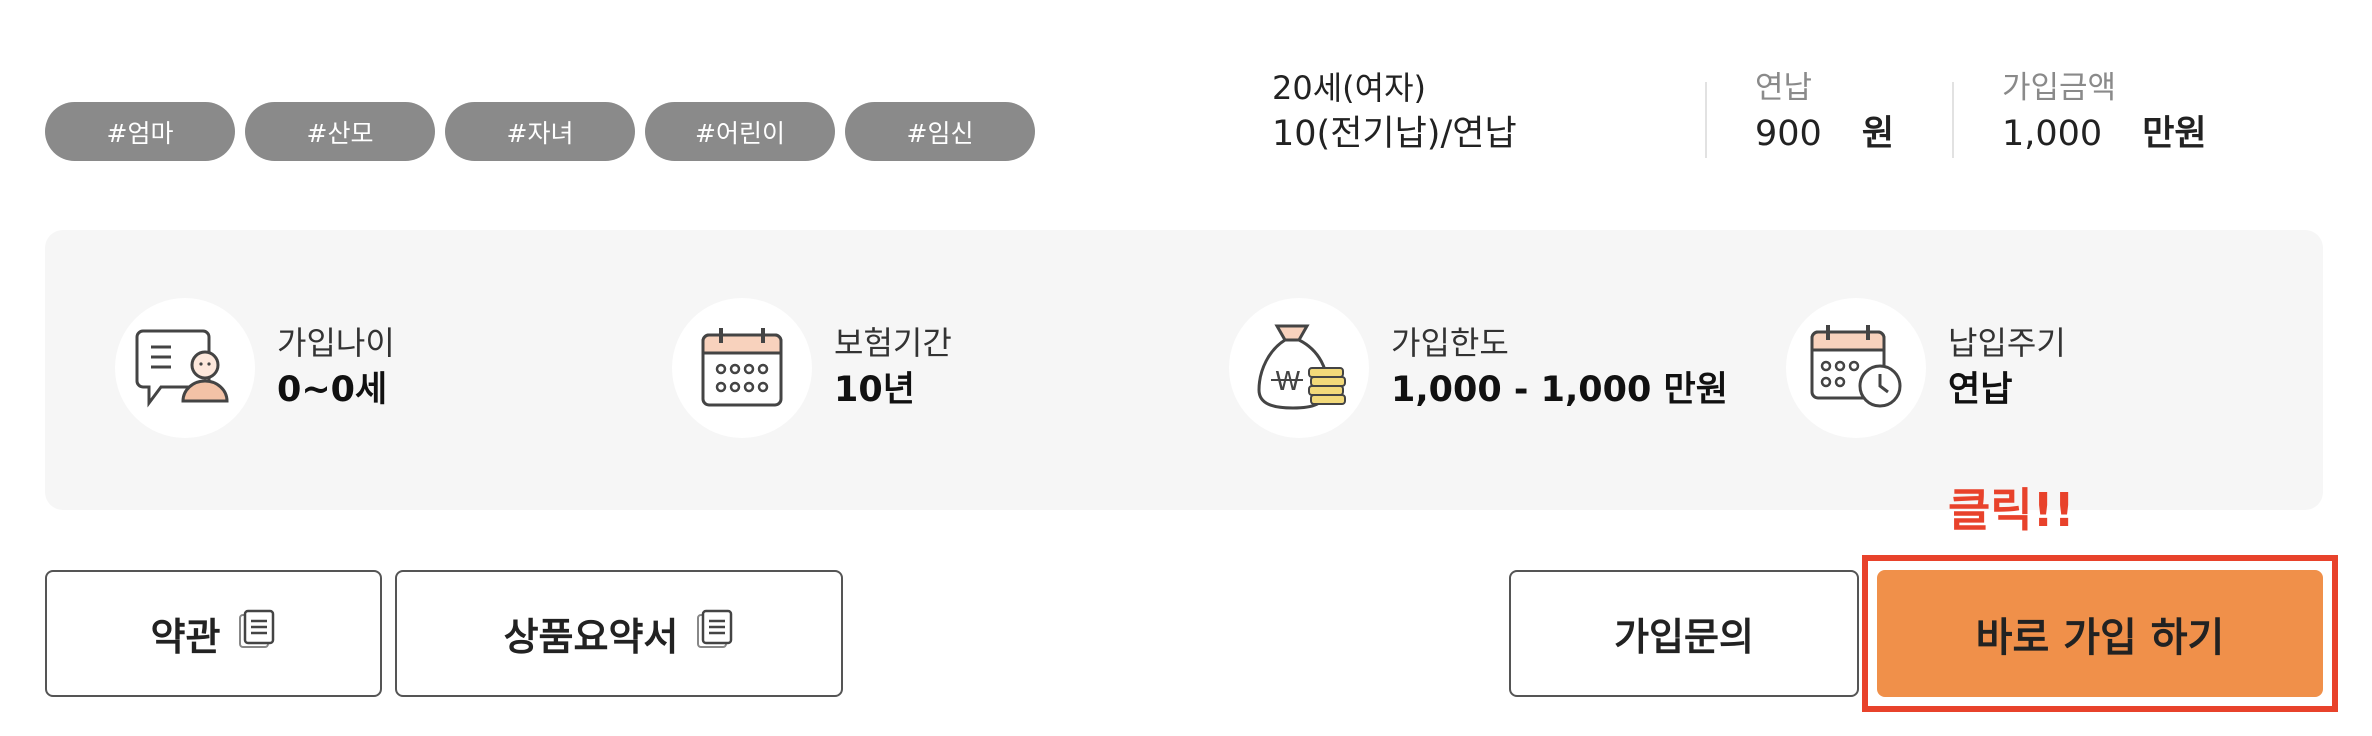 Image resolution: width=2372 pixels, height=736 pixels. I want to click on terms-button: 약관, so click(213, 633).